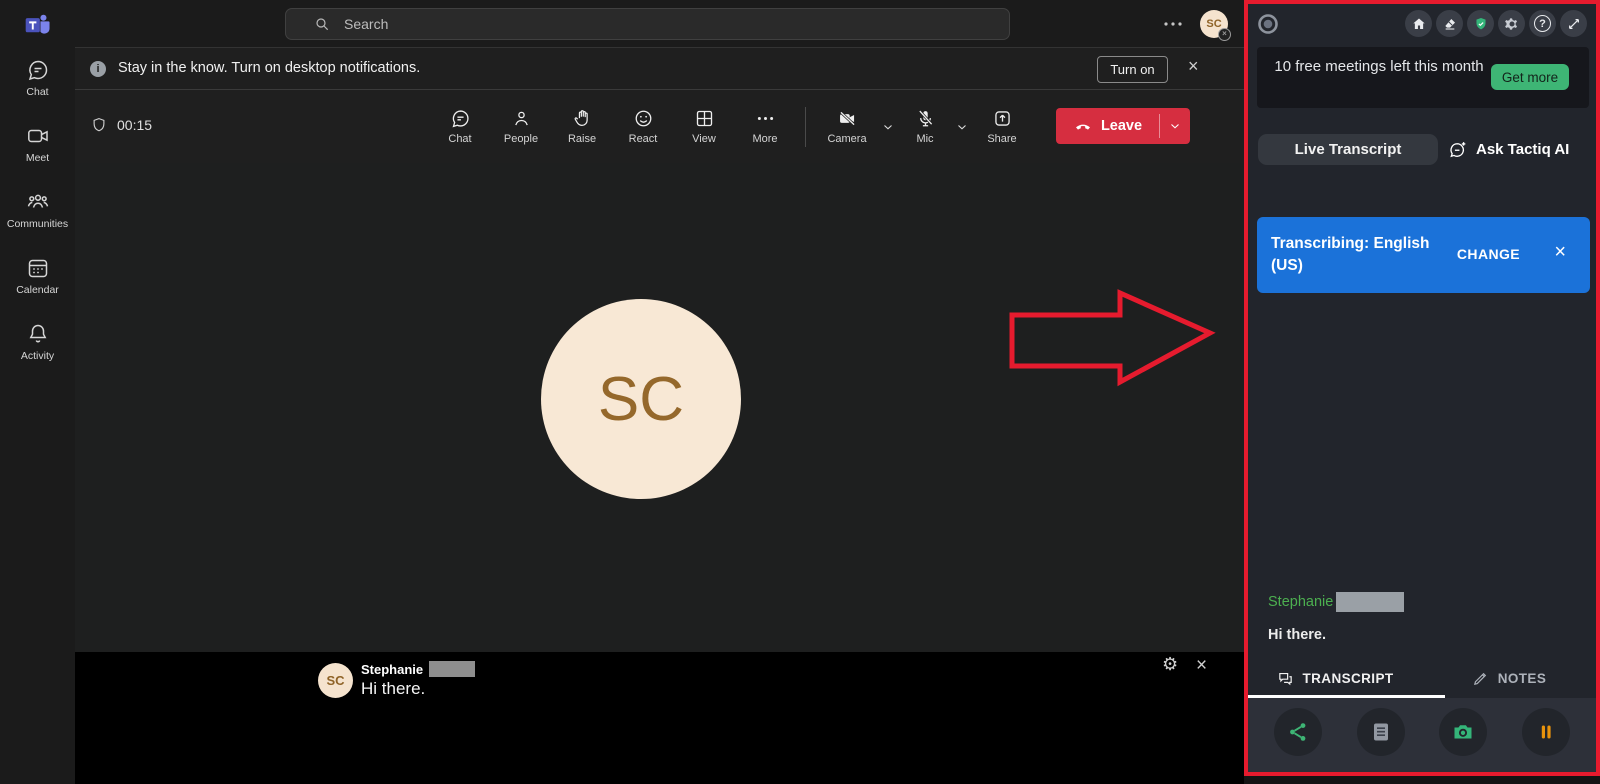 The width and height of the screenshot is (1600, 784). Describe the element at coordinates (704, 118) in the screenshot. I see `grid-view-icon` at that location.